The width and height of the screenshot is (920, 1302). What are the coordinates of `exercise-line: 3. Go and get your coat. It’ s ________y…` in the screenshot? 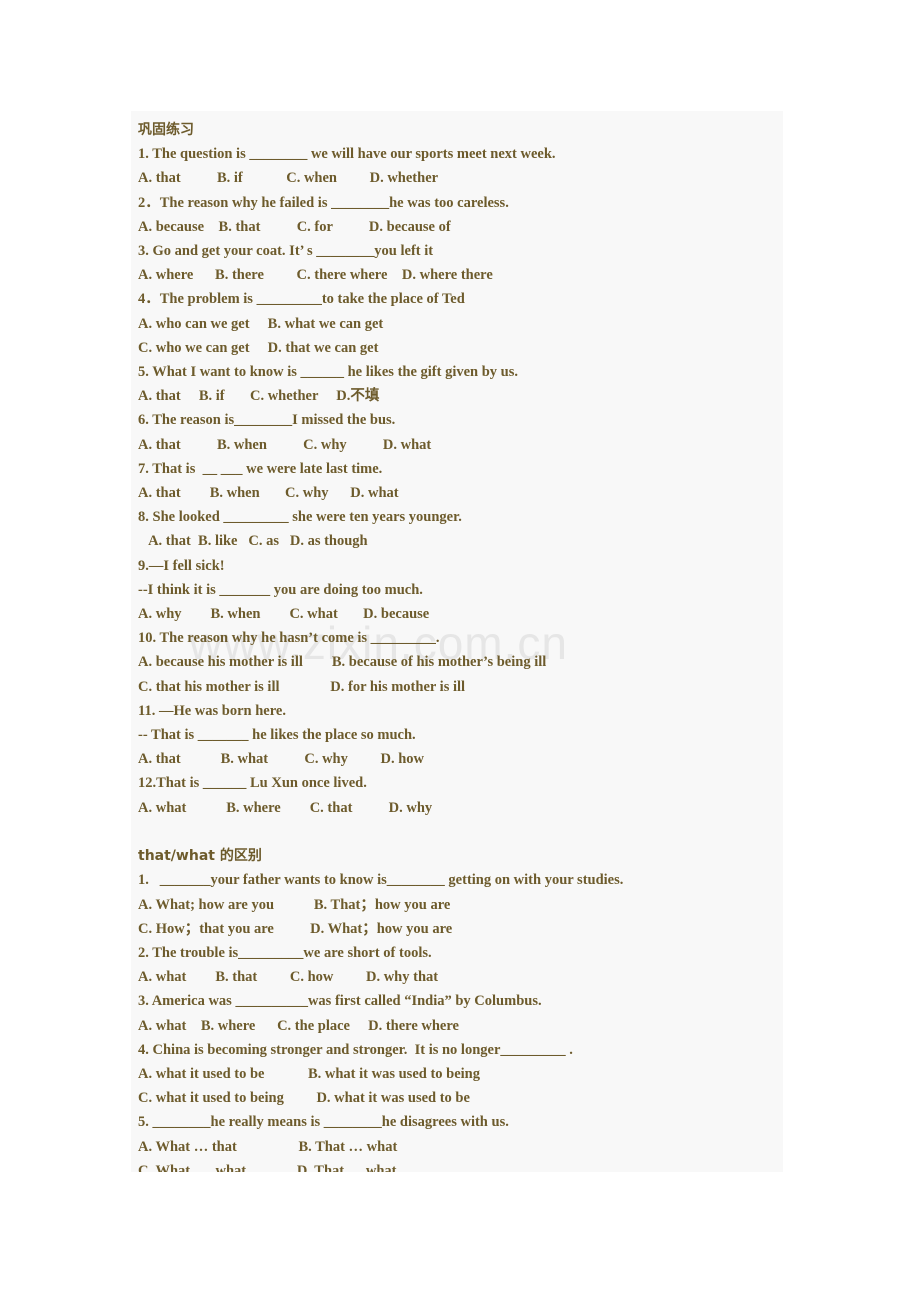 It's located at (286, 251).